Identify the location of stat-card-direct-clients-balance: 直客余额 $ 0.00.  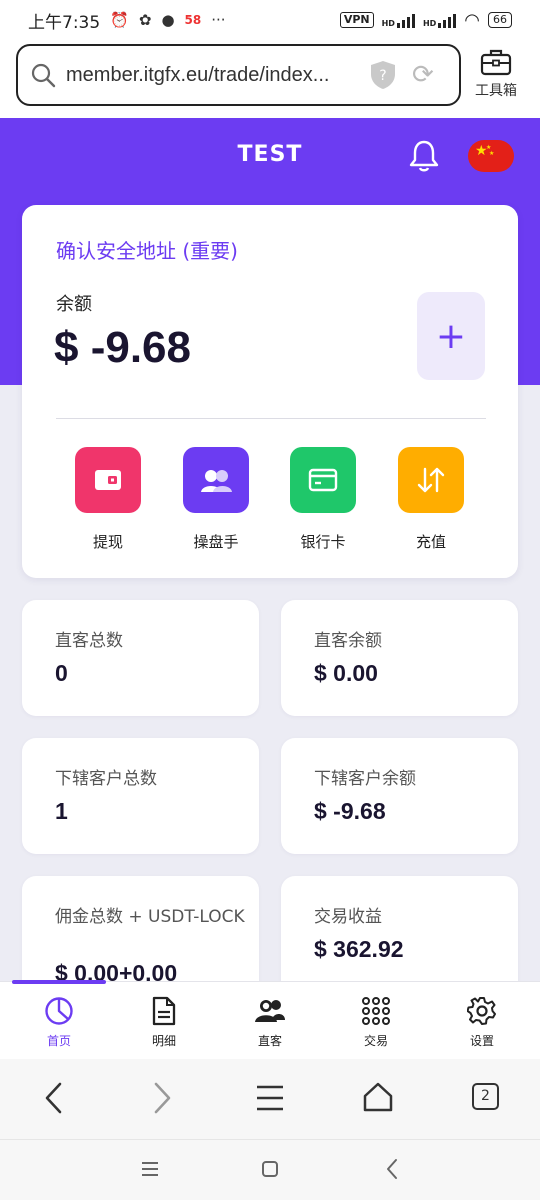
(399, 658).